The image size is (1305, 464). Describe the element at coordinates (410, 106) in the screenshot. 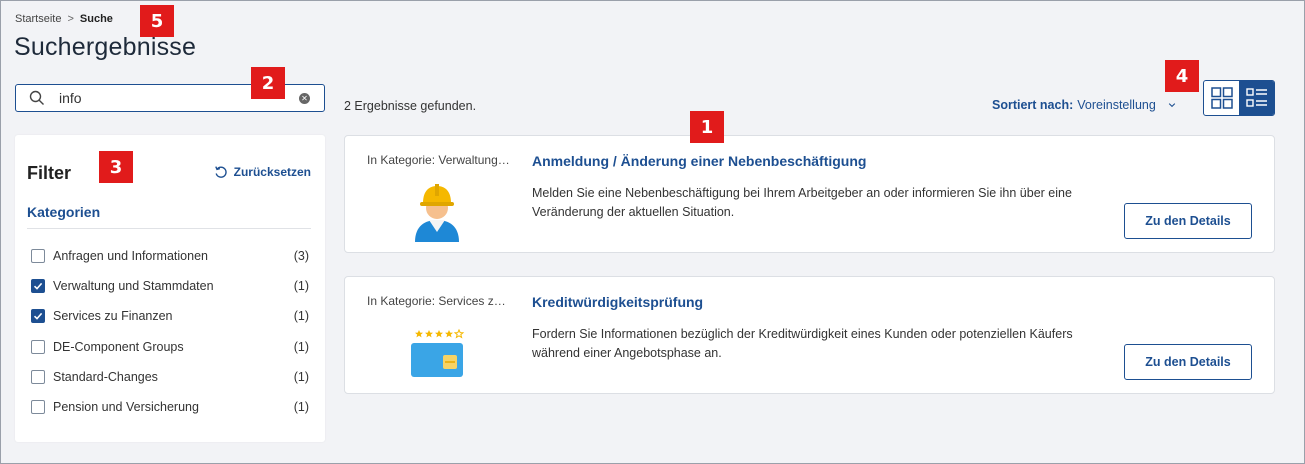

I see `result-count: 2 Ergebnisse gefunden.` at that location.